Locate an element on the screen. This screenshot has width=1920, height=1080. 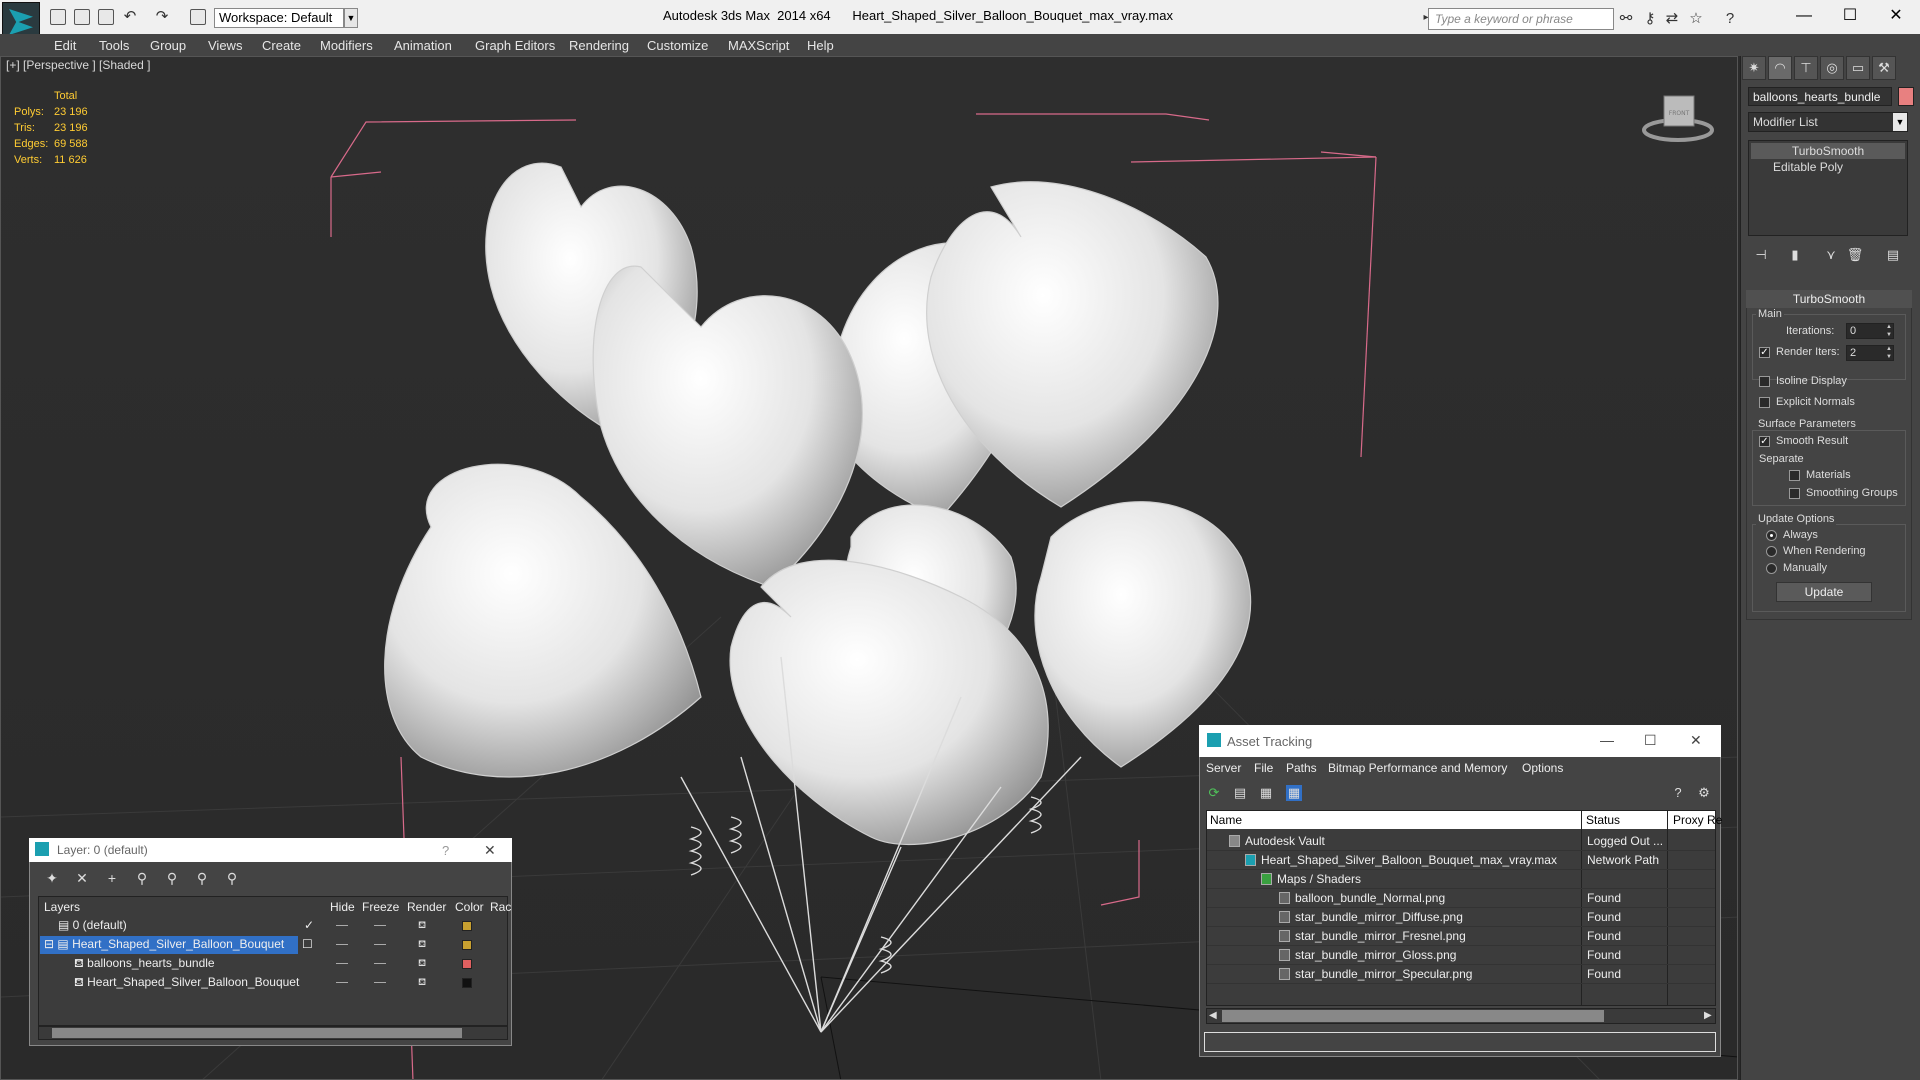
menu-tools: Tools is located at coordinates (114, 45).